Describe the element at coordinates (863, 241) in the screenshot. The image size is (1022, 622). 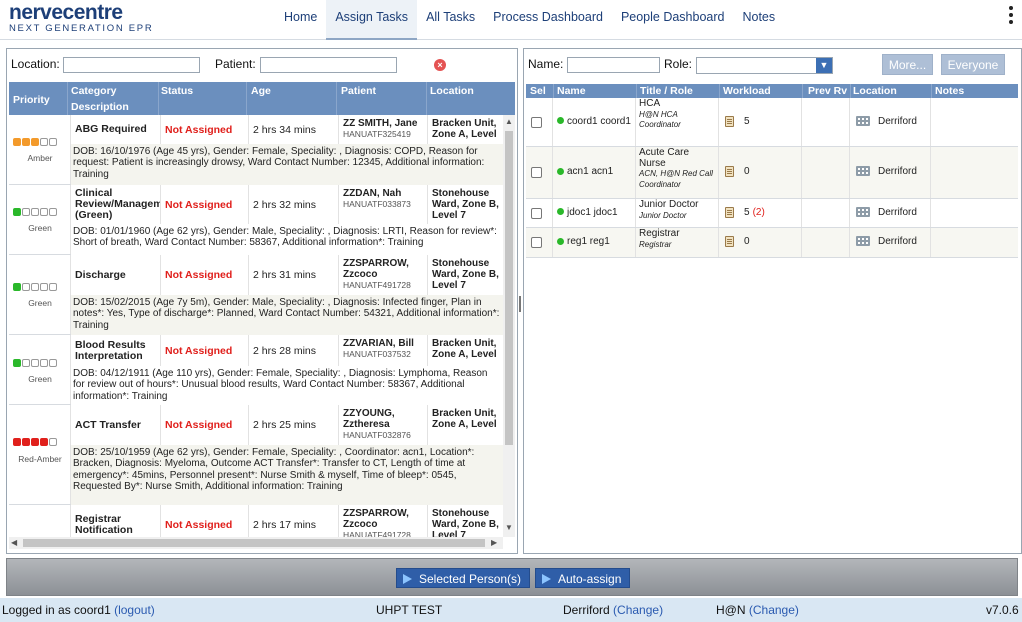
I see `building-icon` at that location.